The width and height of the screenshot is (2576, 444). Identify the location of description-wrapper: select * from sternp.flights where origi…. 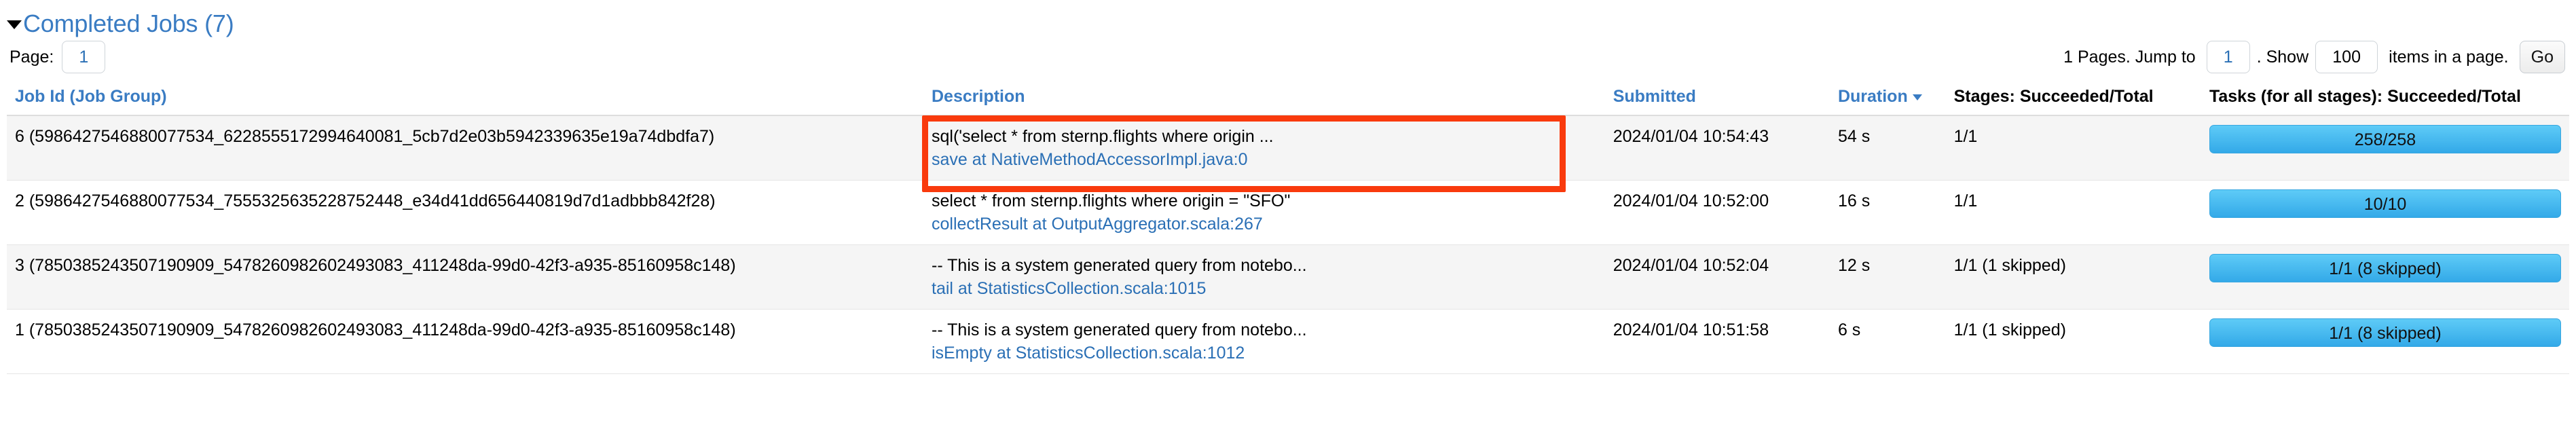
(1264, 213).